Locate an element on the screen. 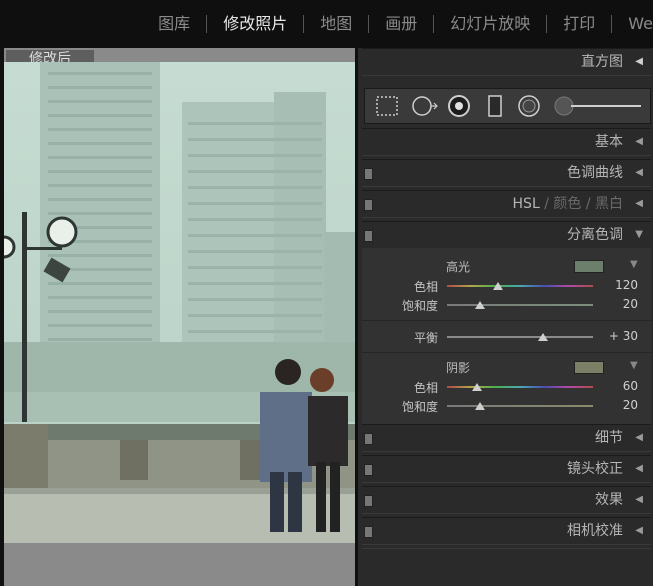  red-eye-icon is located at coordinates (459, 106).